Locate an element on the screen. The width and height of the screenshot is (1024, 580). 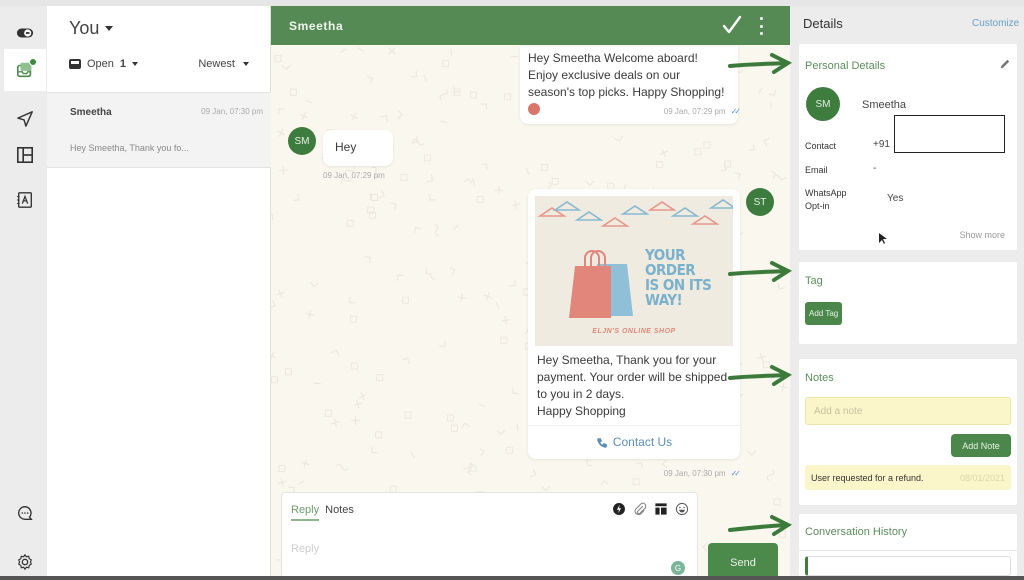
agent-avatar: ST is located at coordinates (760, 202).